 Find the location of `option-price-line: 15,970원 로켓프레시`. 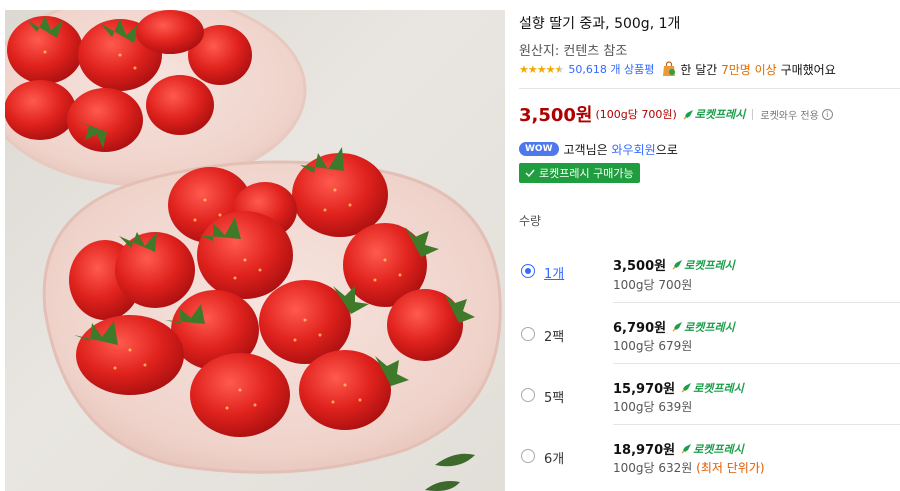

option-price-line: 15,970원 로켓프레시 is located at coordinates (678, 388).